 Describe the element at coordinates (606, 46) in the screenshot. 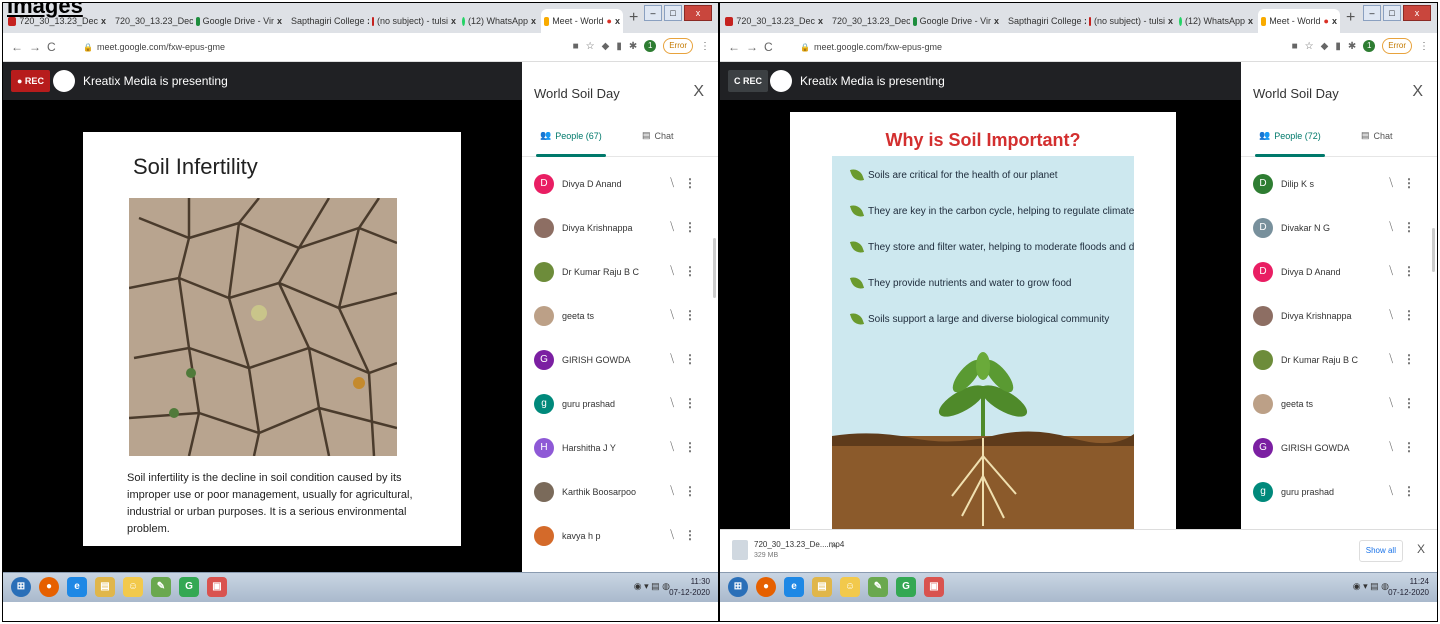

I see `extension-icon: ◆` at that location.